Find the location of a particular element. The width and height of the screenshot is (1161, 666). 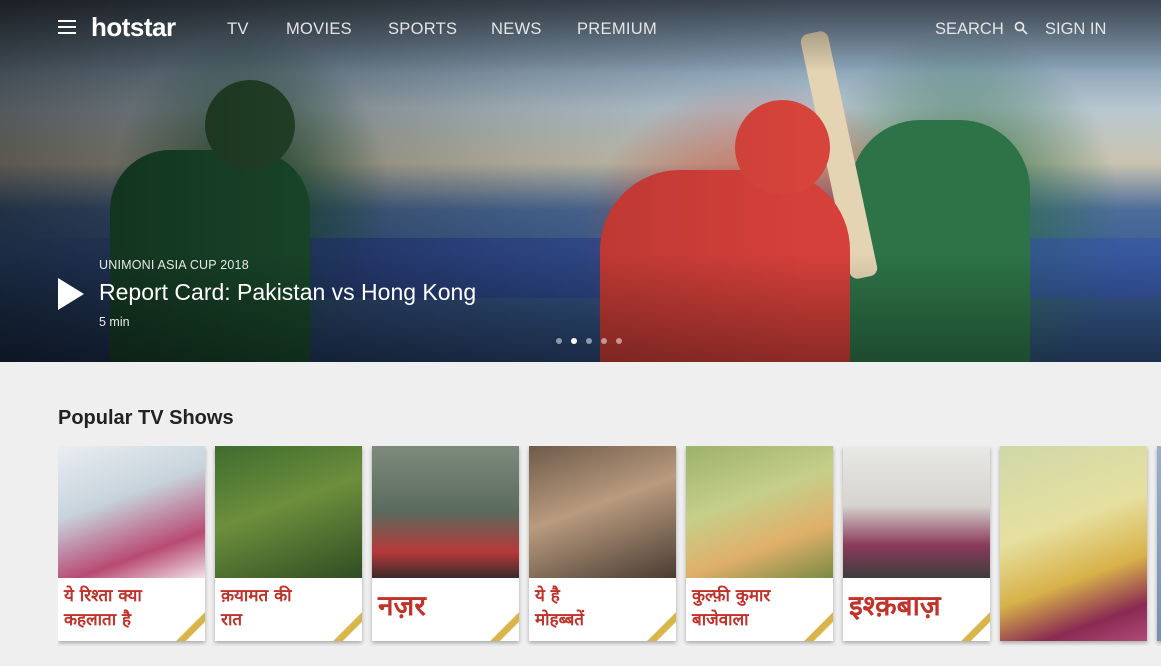

player-pakistan-fielder is located at coordinates (940, 241).